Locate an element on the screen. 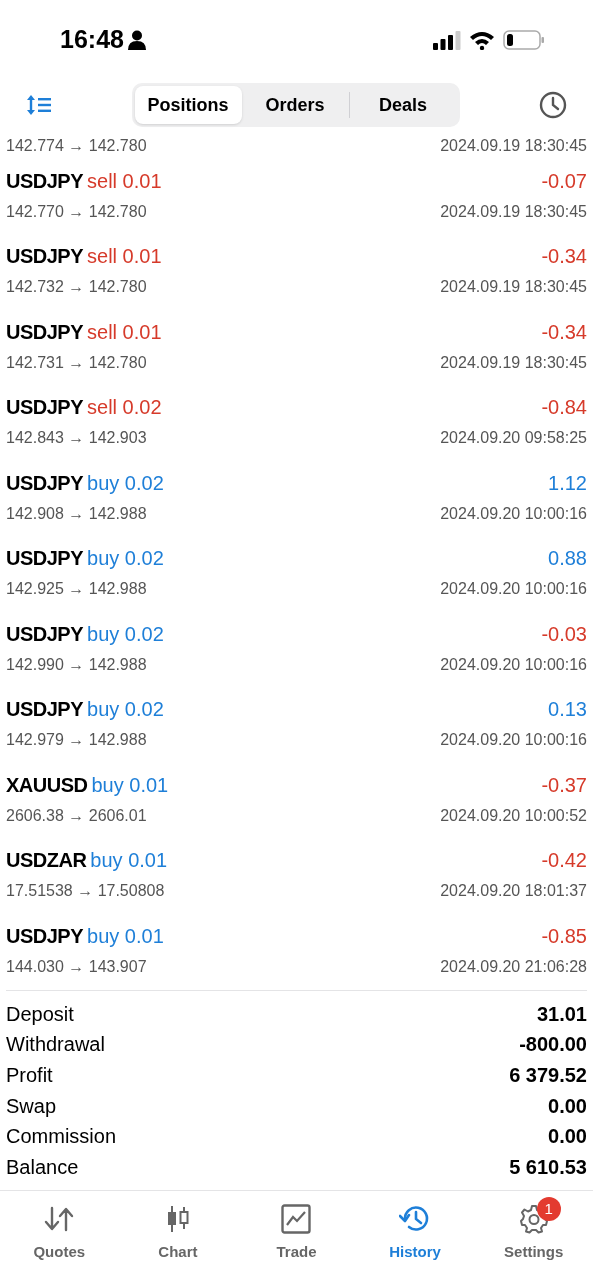 This screenshot has height=1280, width=593. sort-icon is located at coordinates (39, 105).